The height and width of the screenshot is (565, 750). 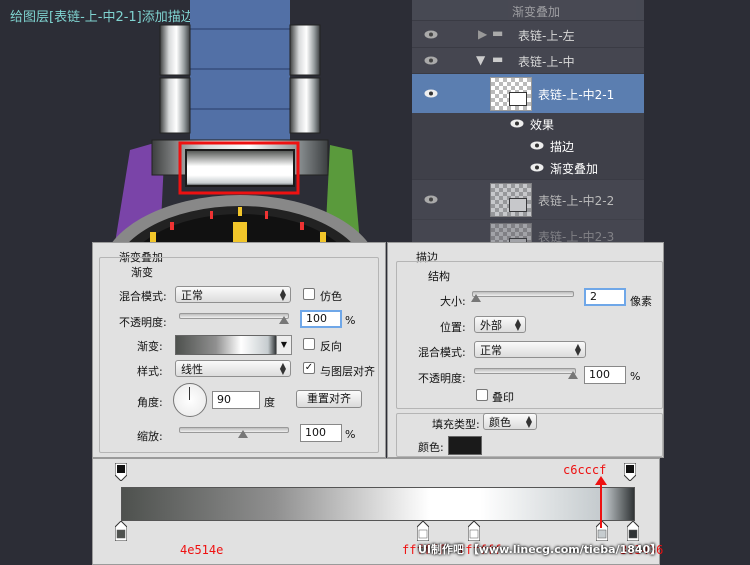 What do you see at coordinates (243, 434) in the screenshot?
I see `scale-slider-knob` at bounding box center [243, 434].